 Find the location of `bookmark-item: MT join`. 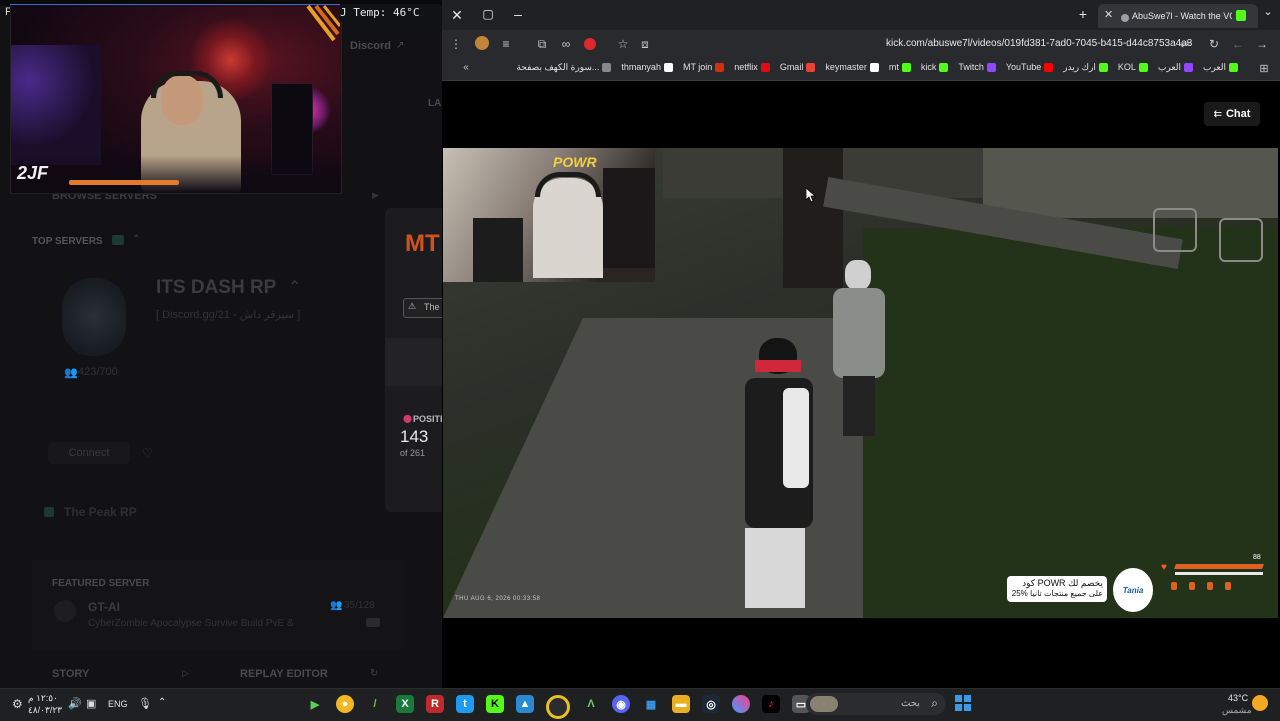

bookmark-item: MT join is located at coordinates (703, 67).